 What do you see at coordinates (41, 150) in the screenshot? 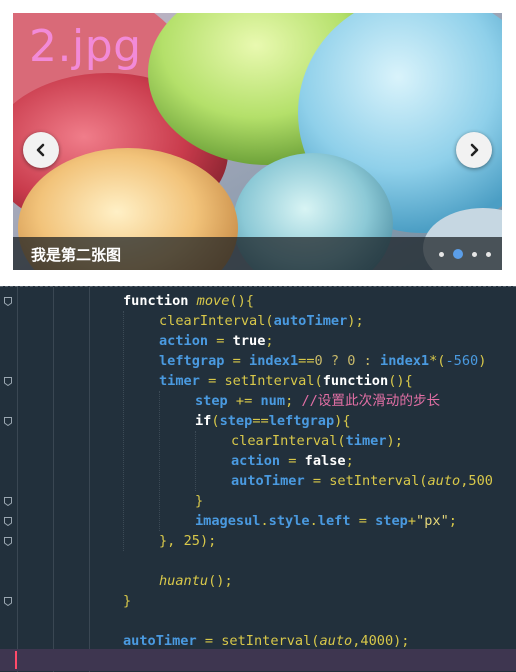
I see `prev-slide-button` at bounding box center [41, 150].